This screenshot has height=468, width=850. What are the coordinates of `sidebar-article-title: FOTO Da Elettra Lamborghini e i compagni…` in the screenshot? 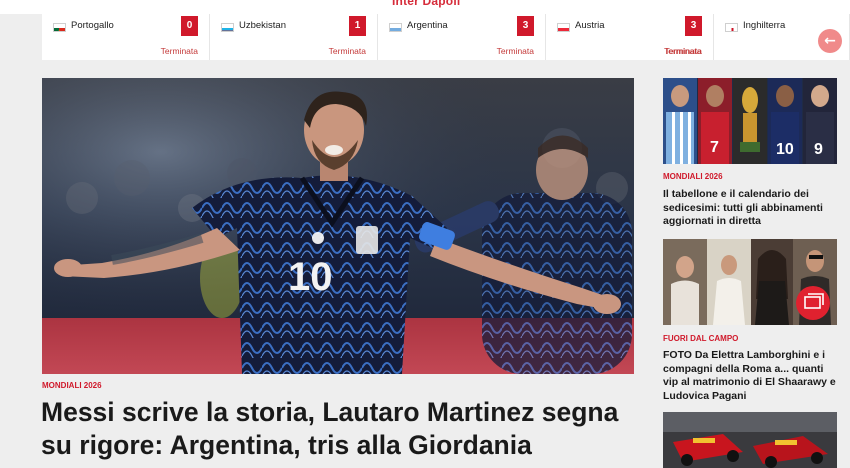 It's located at (750, 376).